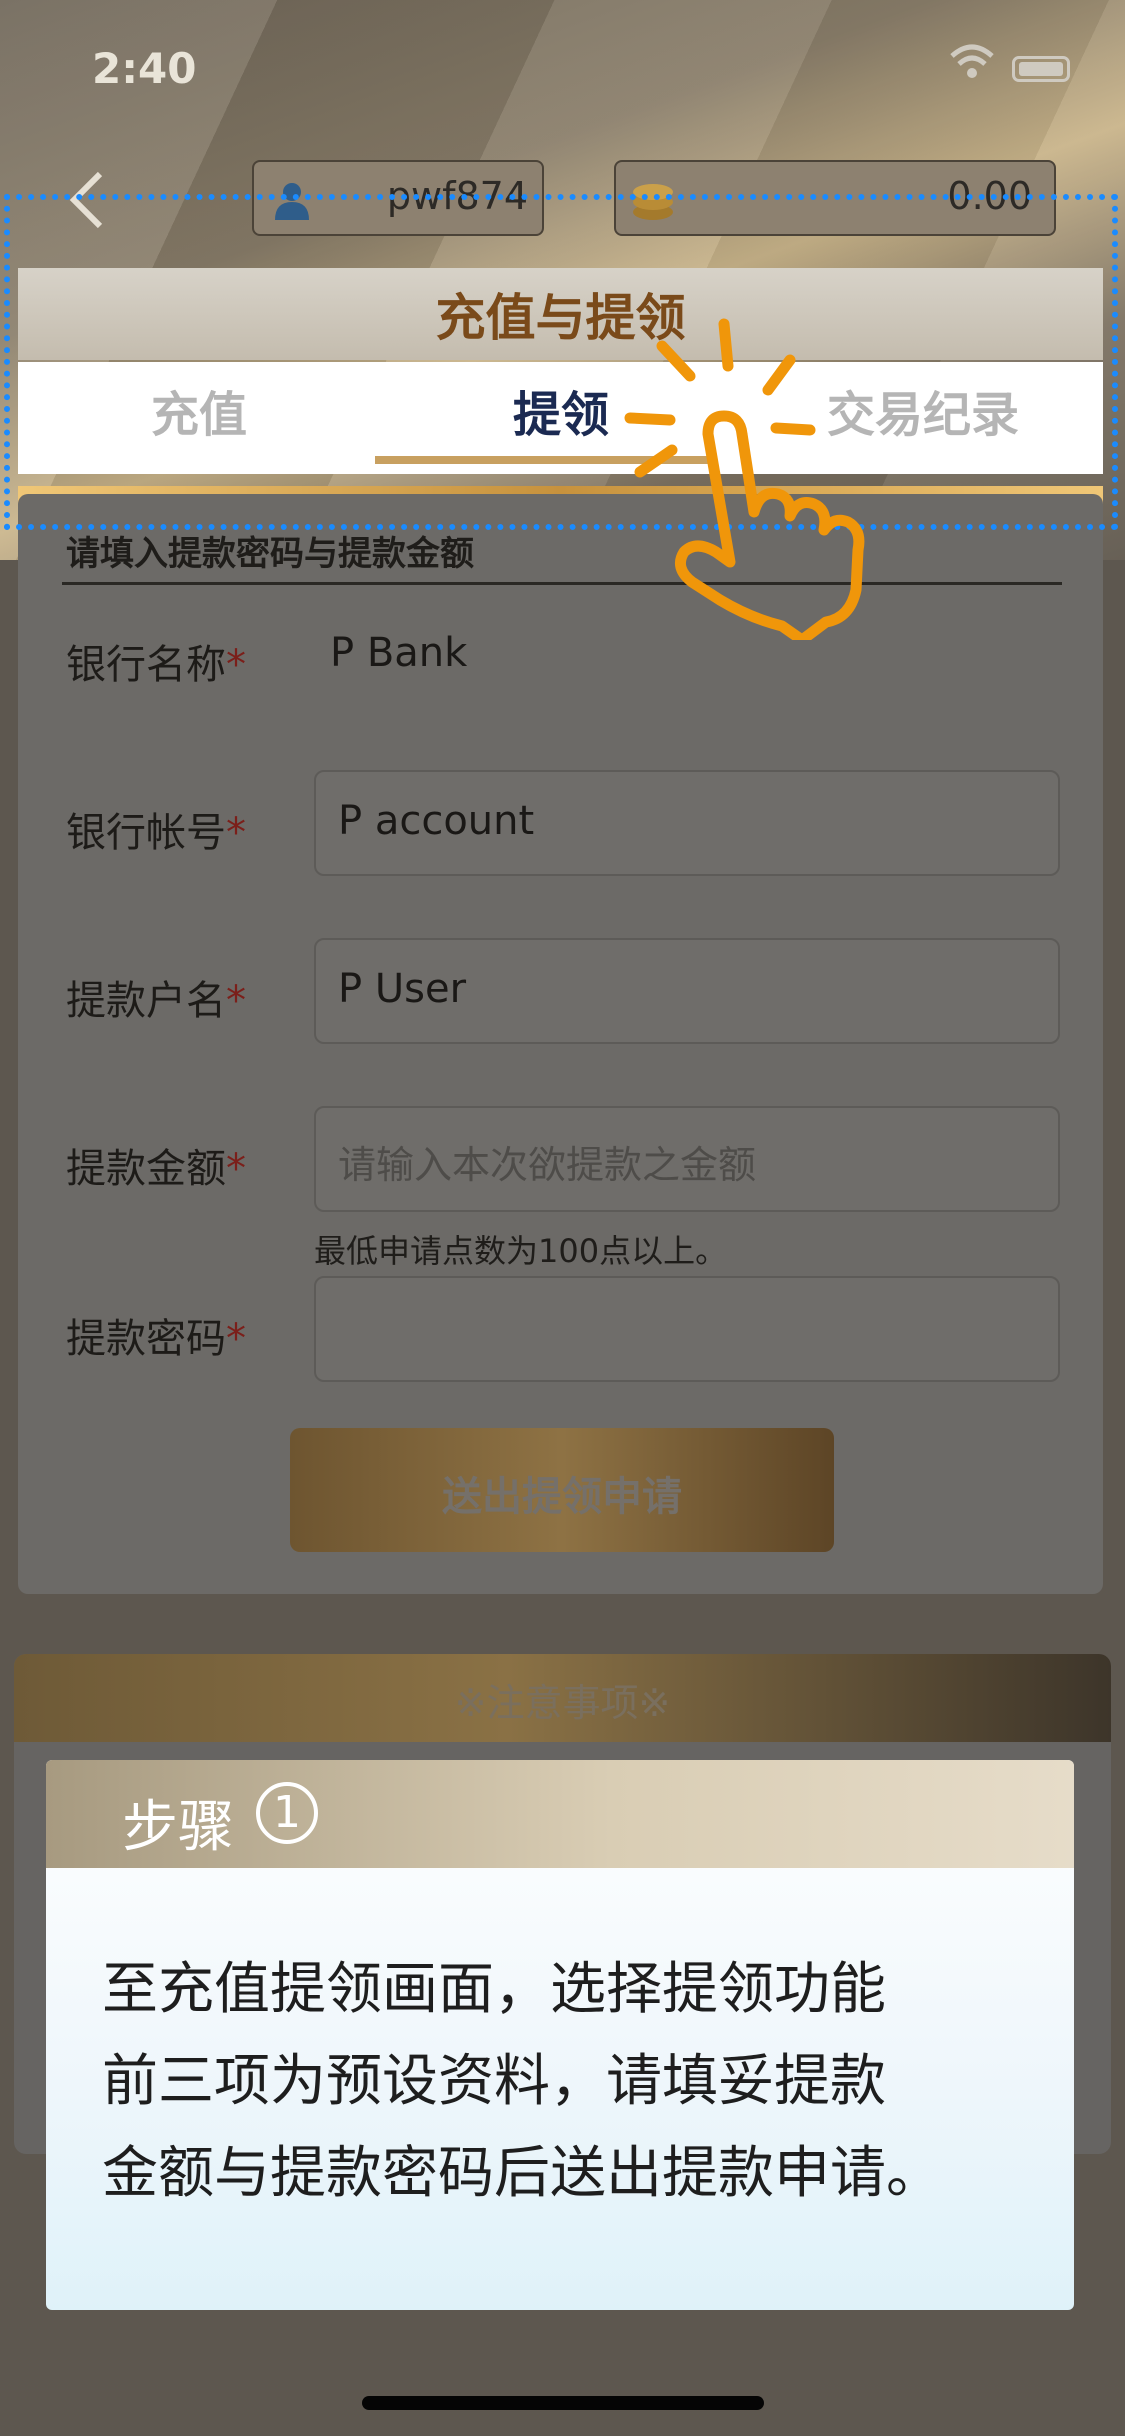  What do you see at coordinates (146, 1339) in the screenshot?
I see `withdraw-password-label-text: 提款密码` at bounding box center [146, 1339].